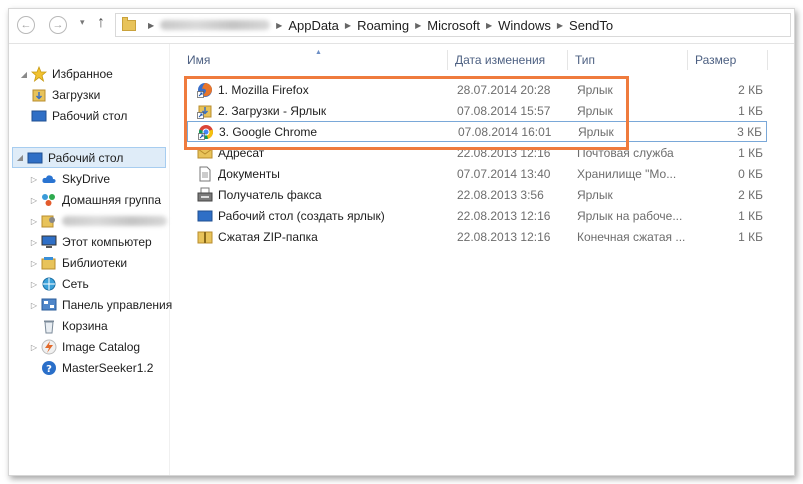 The width and height of the screenshot is (803, 484). I want to click on sidebar-item-downloads: Загрузки, so click(65, 95).